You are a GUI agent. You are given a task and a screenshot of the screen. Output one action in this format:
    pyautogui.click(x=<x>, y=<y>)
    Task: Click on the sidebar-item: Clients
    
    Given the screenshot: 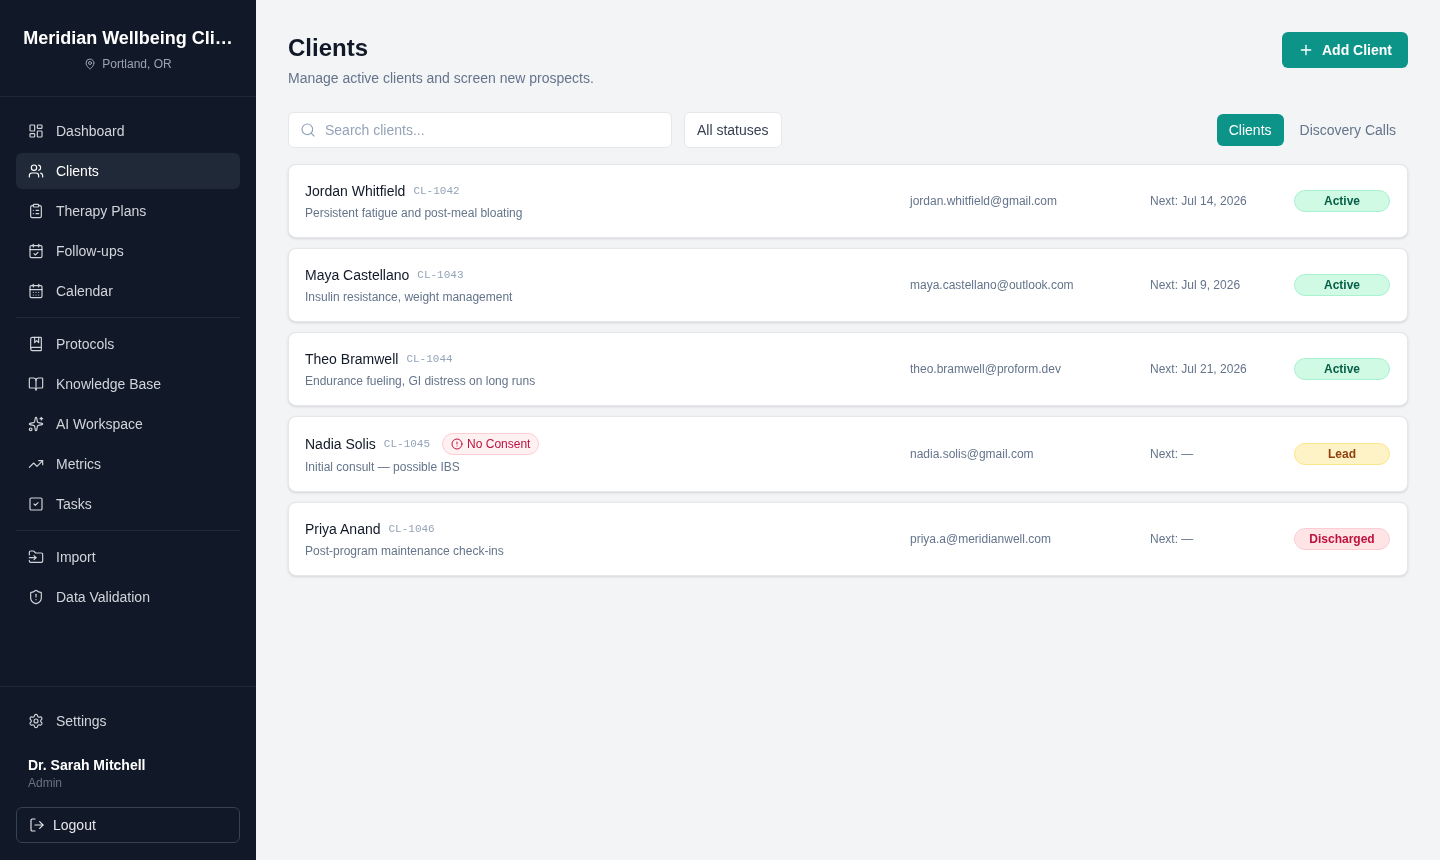 What is the action you would take?
    pyautogui.click(x=128, y=171)
    